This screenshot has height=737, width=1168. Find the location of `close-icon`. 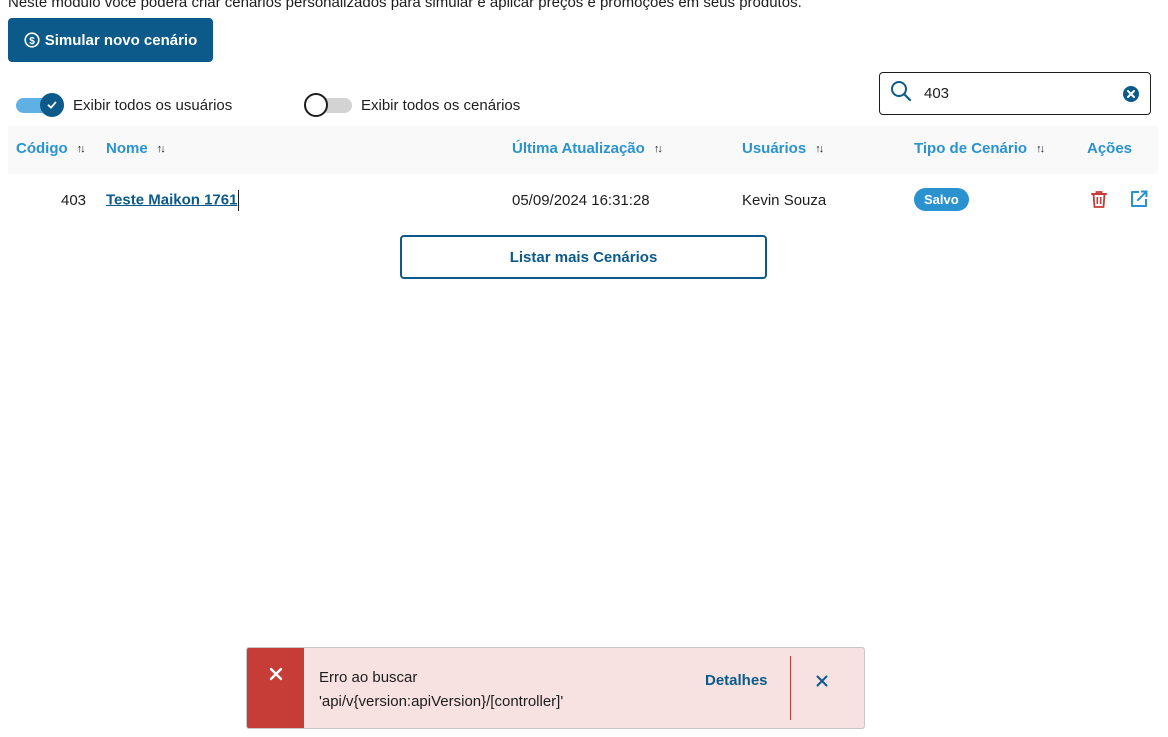

close-icon is located at coordinates (822, 683).